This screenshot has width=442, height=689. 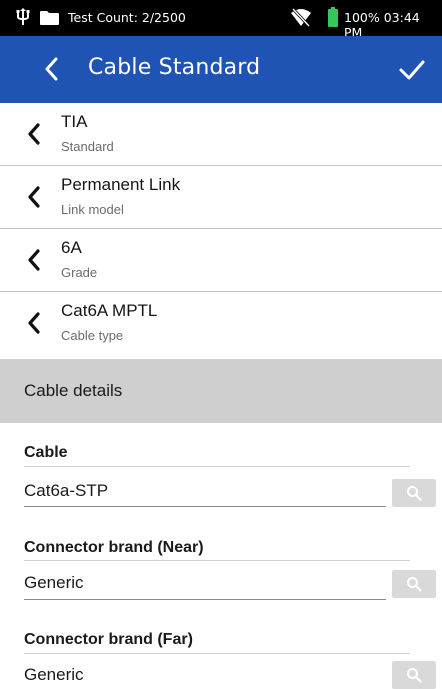 I want to click on test-count-text: Test Count: 2/2500, so click(x=127, y=17).